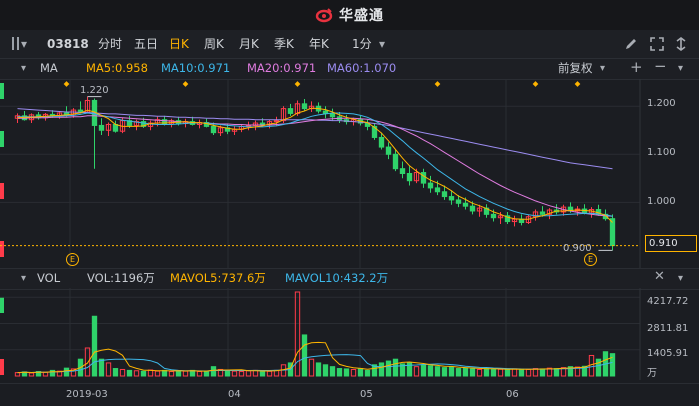 Image resolution: width=699 pixels, height=406 pixels. I want to click on pencil-icon, so click(631, 44).